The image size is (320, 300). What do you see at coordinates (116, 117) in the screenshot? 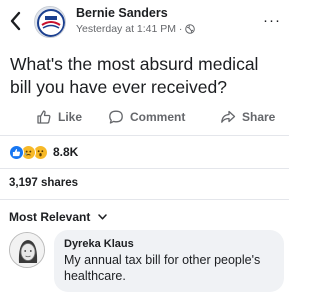
I see `comment-bubble-icon` at bounding box center [116, 117].